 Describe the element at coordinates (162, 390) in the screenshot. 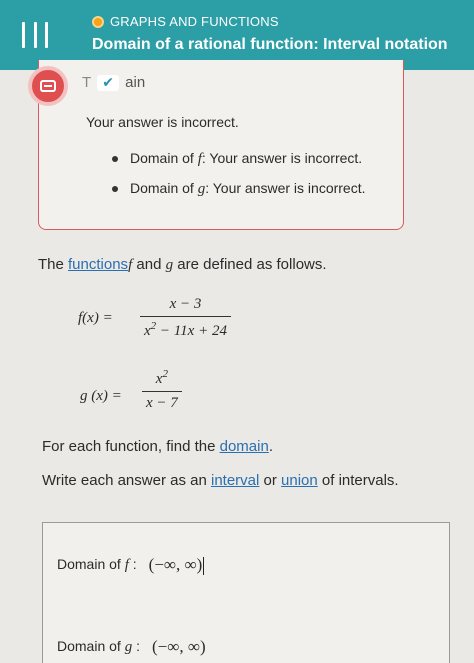

I see `g-fraction: x2 x − 7` at that location.